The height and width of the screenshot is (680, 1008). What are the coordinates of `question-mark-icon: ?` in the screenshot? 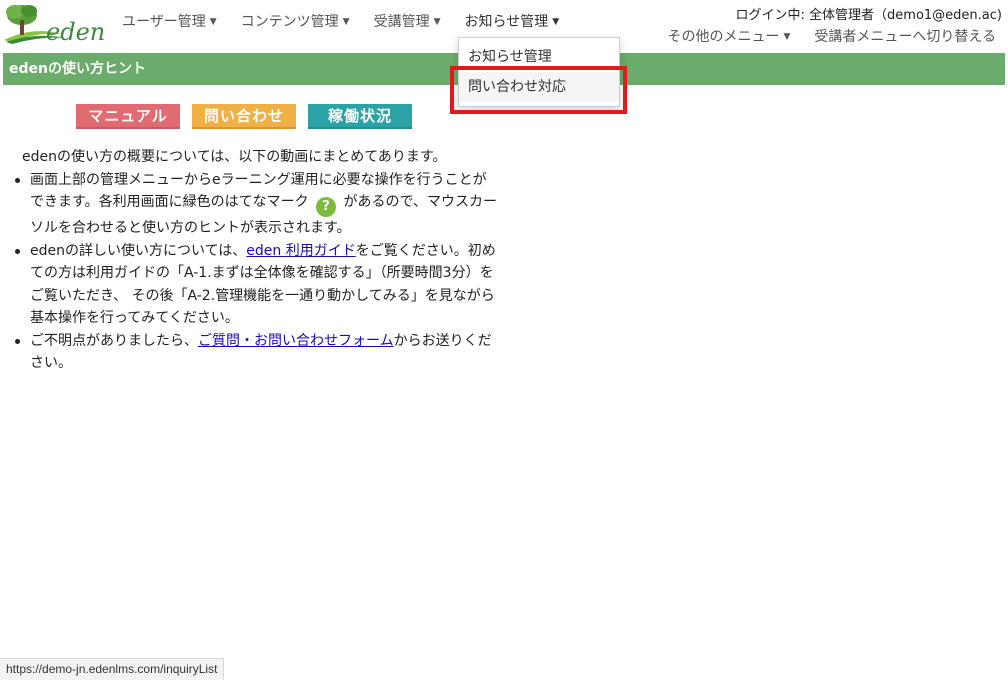 It's located at (326, 207).